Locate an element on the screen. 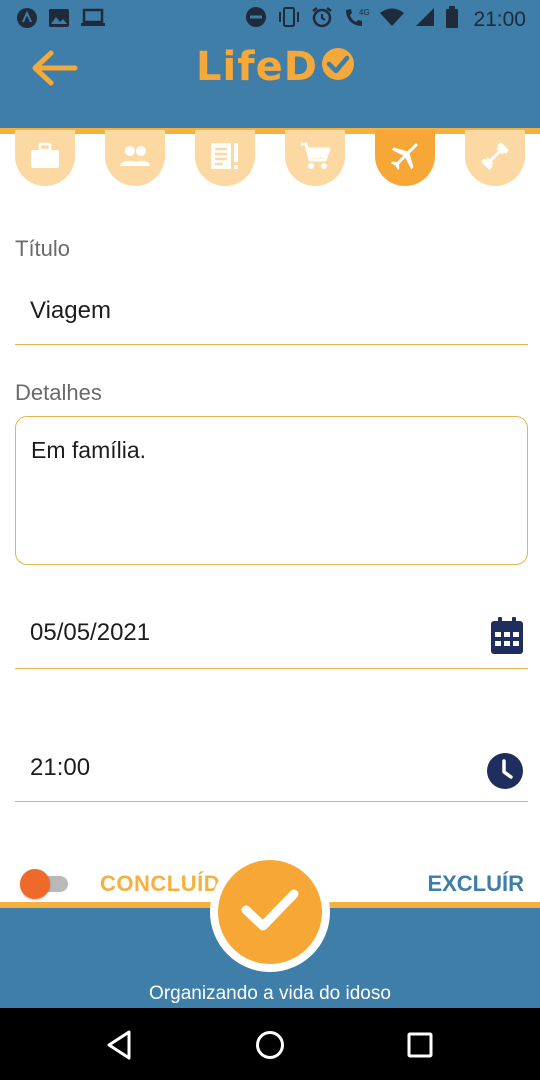 This screenshot has height=1080, width=540. app-icon is located at coordinates (27, 20).